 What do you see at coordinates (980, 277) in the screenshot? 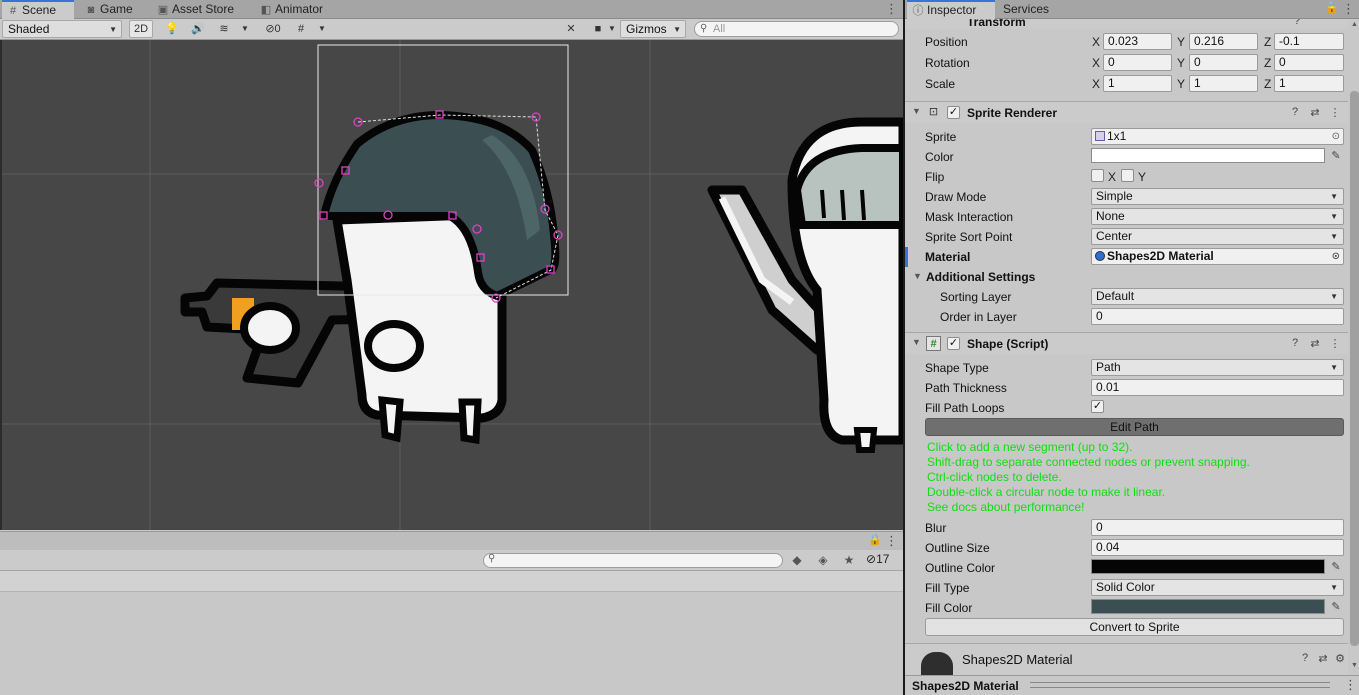
I see `additional-settings-foldout: Additional Settings` at bounding box center [980, 277].